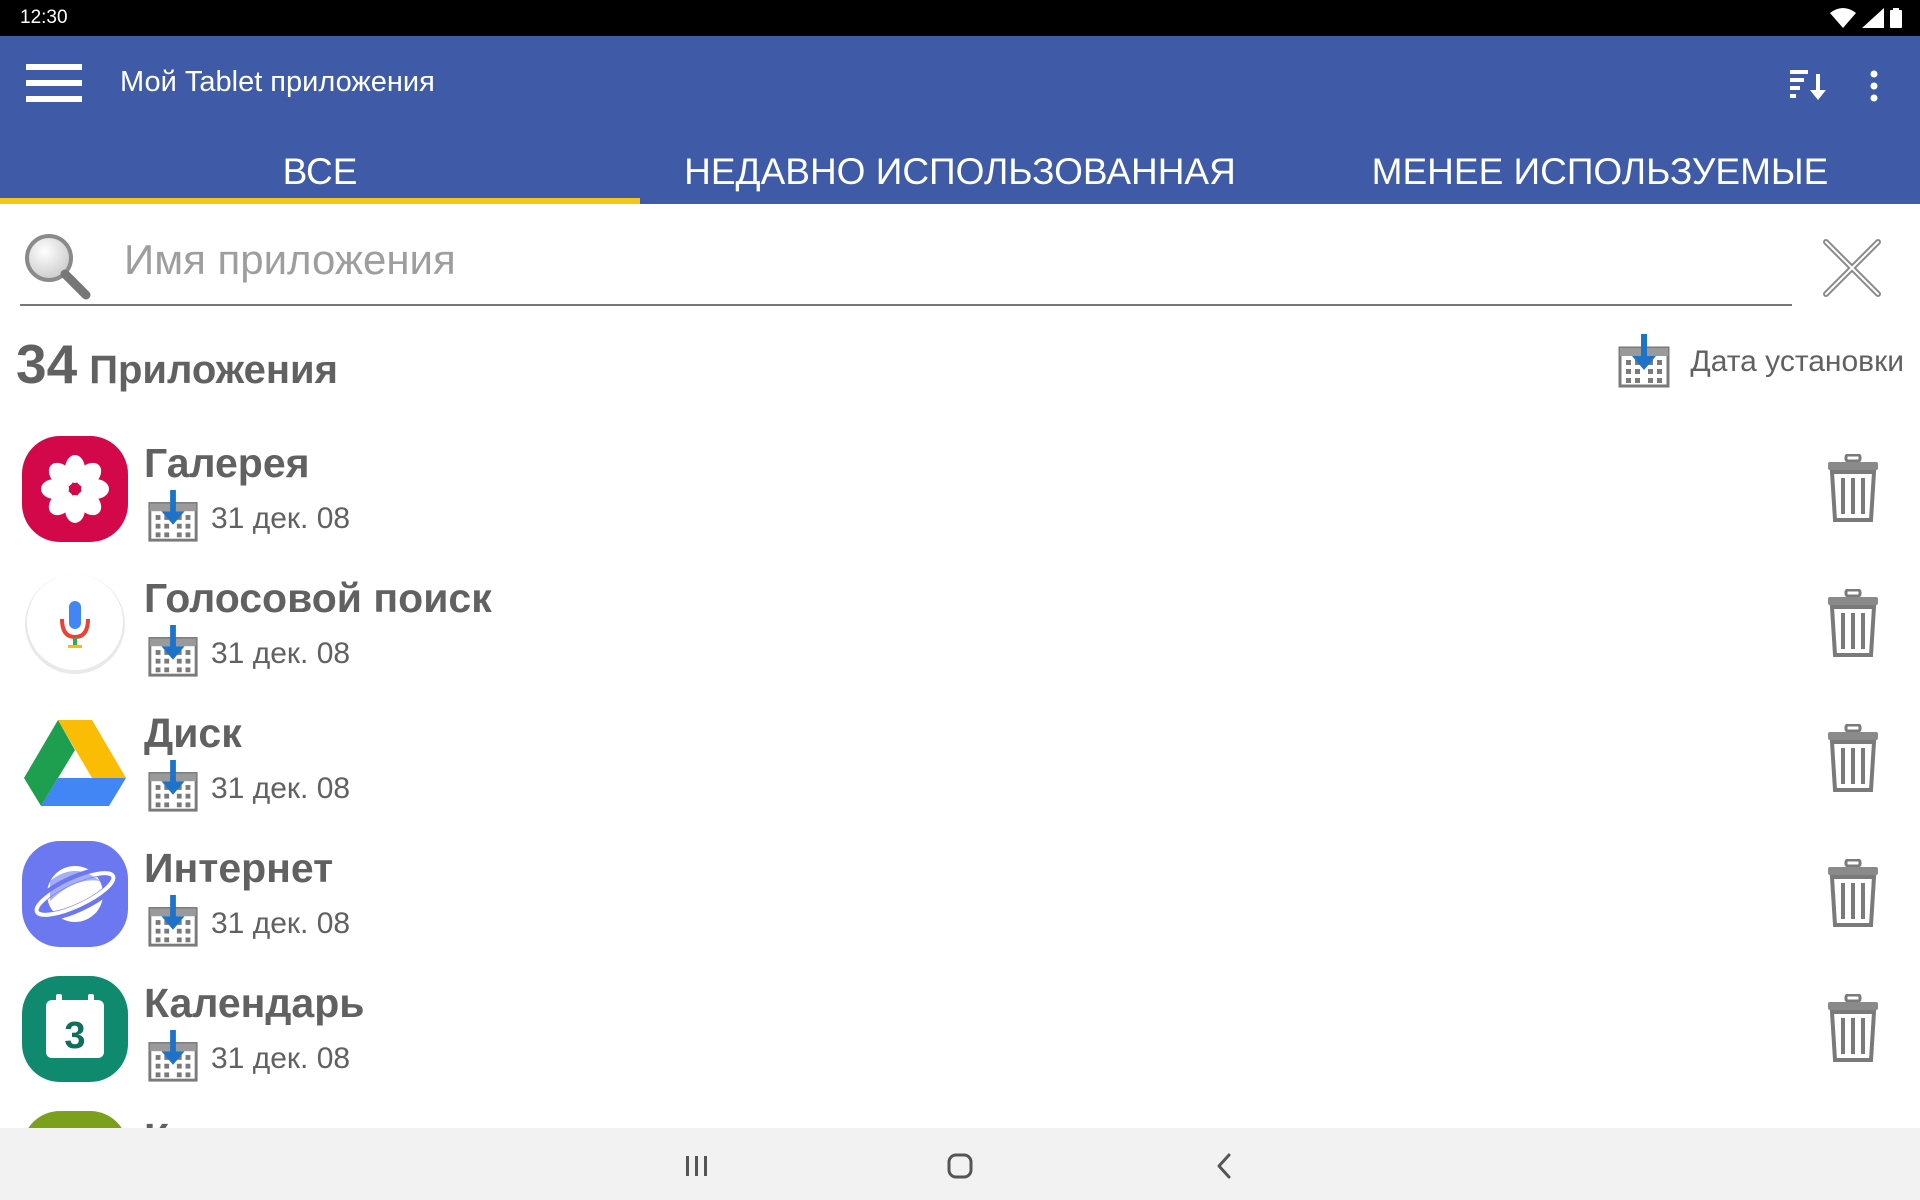 The height and width of the screenshot is (1200, 1920). I want to click on tab-recently-used-label: НЕДАВНО ИСПОЛЬЗОВАННАЯ, so click(960, 171).